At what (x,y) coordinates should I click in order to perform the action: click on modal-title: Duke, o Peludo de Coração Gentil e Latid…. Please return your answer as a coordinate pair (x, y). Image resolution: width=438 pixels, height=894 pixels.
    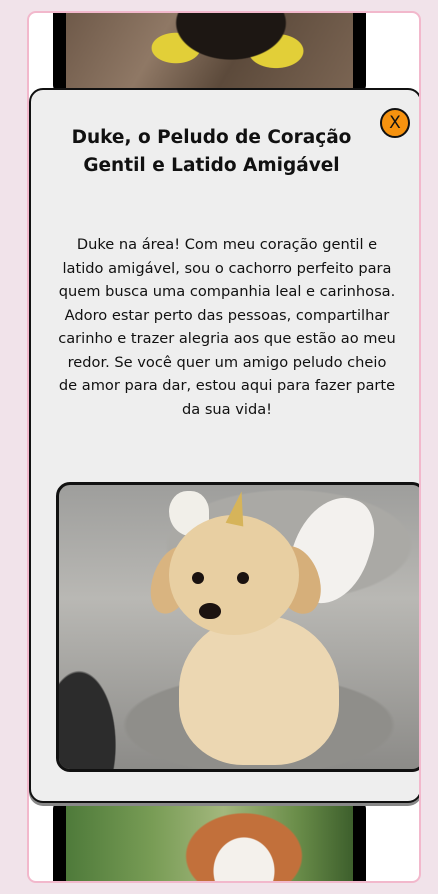
    Looking at the image, I should click on (211, 151).